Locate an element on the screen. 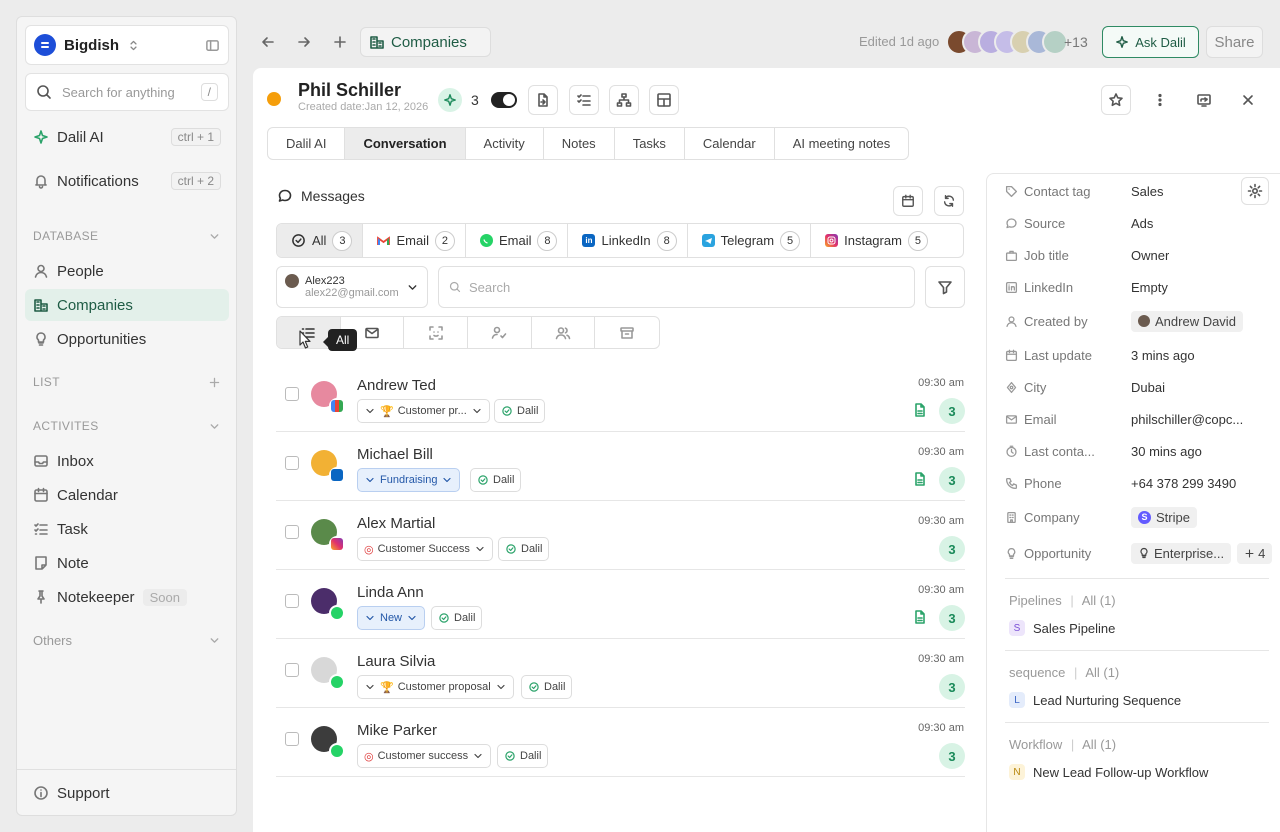  hierarchy-button is located at coordinates (624, 100).